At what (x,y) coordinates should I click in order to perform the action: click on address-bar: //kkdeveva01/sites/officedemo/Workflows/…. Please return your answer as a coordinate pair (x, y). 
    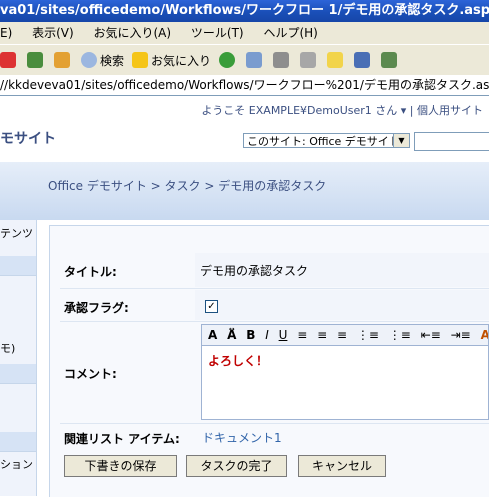
    Looking at the image, I should click on (244, 85).